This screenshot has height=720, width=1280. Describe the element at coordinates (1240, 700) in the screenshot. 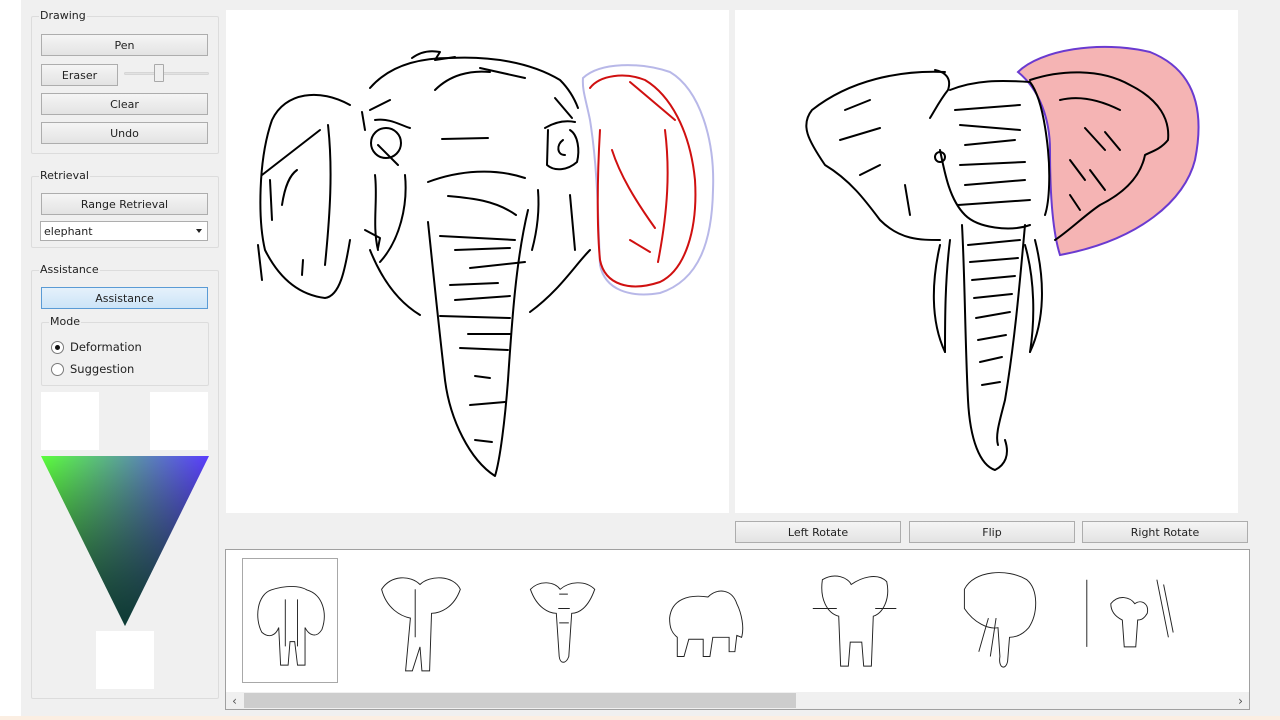

I see `scroll-right-icon: ›` at that location.